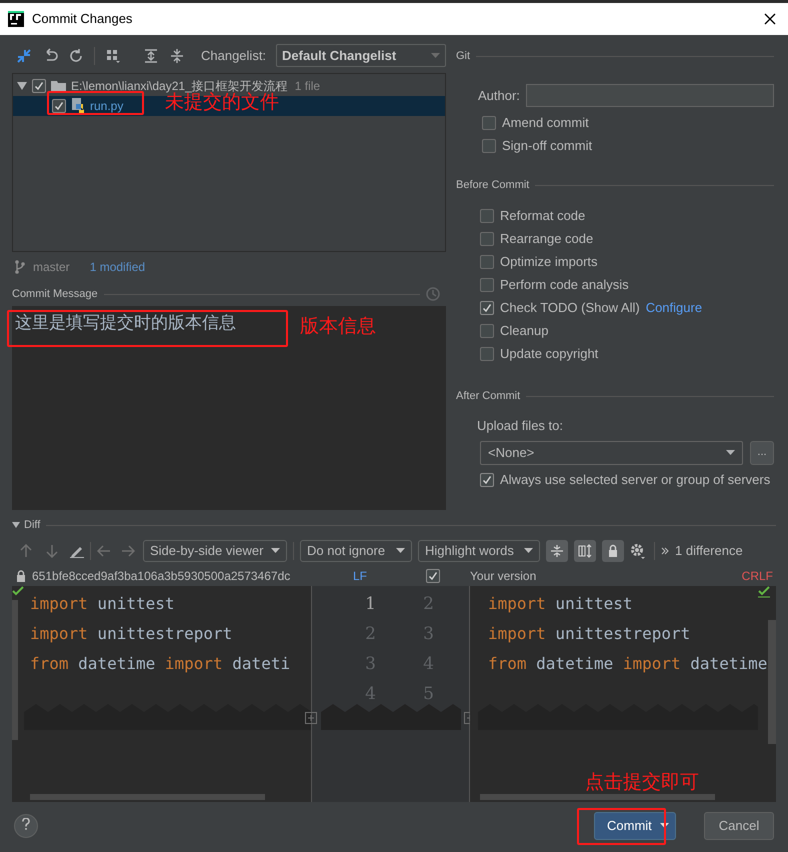 Image resolution: width=788 pixels, height=852 pixels. What do you see at coordinates (161, 576) in the screenshot?
I see `revision-hash: 651bfe8cced9af3ba106a3b5930500a2573467dc` at bounding box center [161, 576].